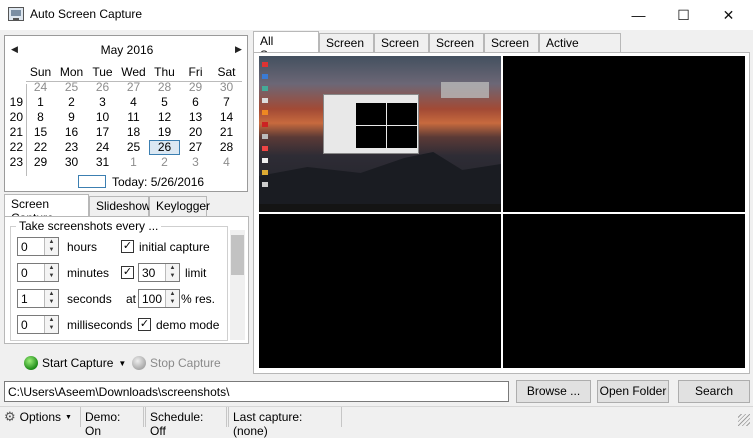 The width and height of the screenshot is (753, 438). I want to click on screenshots-folder-field: C:\Users\Aseem\Downloads\screenshots\, so click(256, 391).